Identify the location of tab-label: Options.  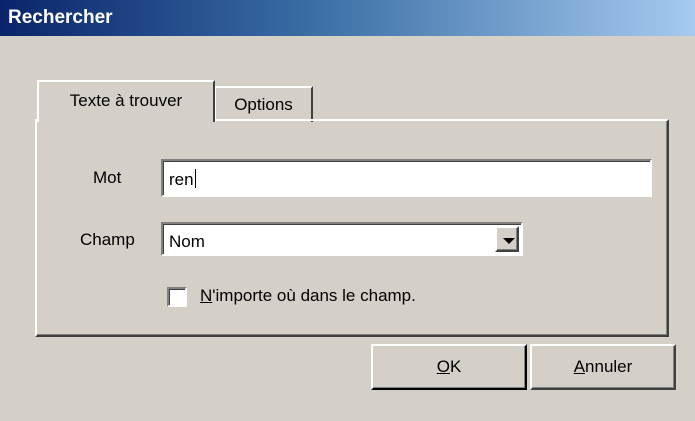
(263, 104).